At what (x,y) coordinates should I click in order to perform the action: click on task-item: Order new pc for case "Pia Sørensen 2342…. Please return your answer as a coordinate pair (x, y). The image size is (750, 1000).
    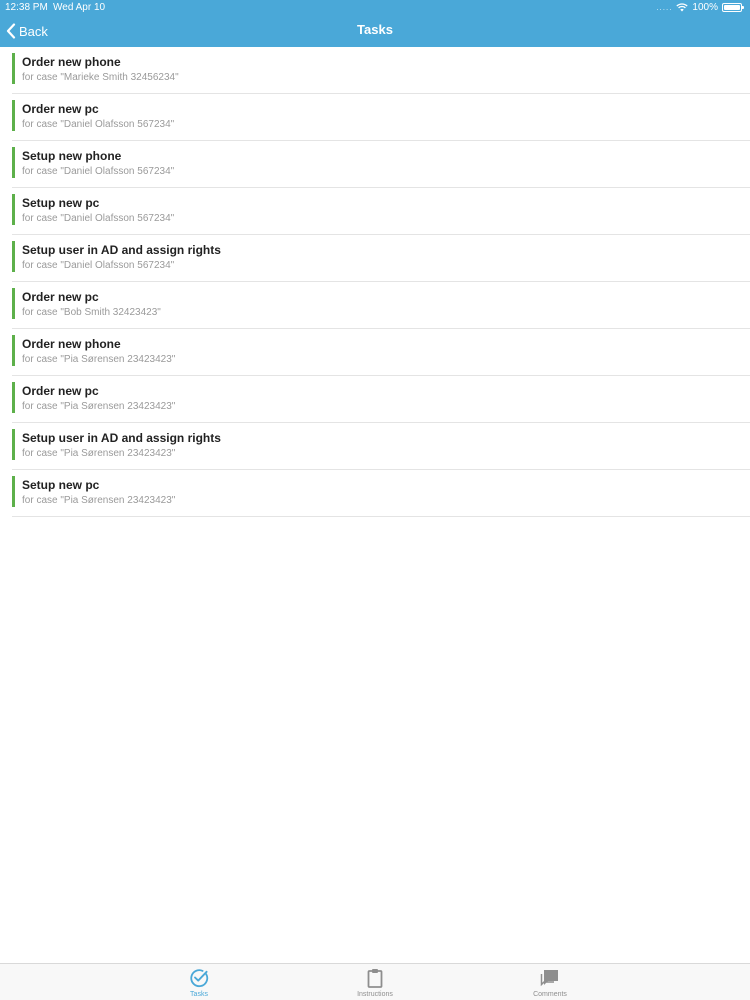
    Looking at the image, I should click on (381, 399).